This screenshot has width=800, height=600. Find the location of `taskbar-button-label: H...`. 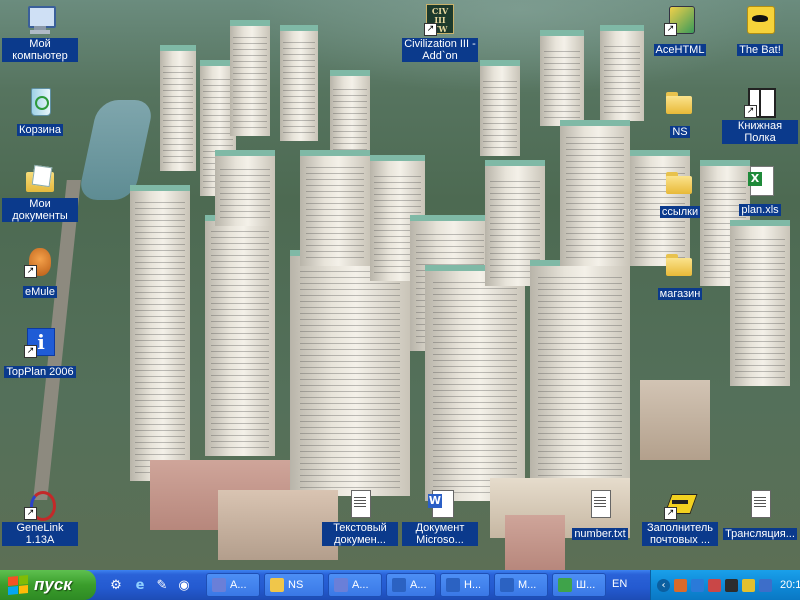

taskbar-button-label: H... is located at coordinates (473, 585).